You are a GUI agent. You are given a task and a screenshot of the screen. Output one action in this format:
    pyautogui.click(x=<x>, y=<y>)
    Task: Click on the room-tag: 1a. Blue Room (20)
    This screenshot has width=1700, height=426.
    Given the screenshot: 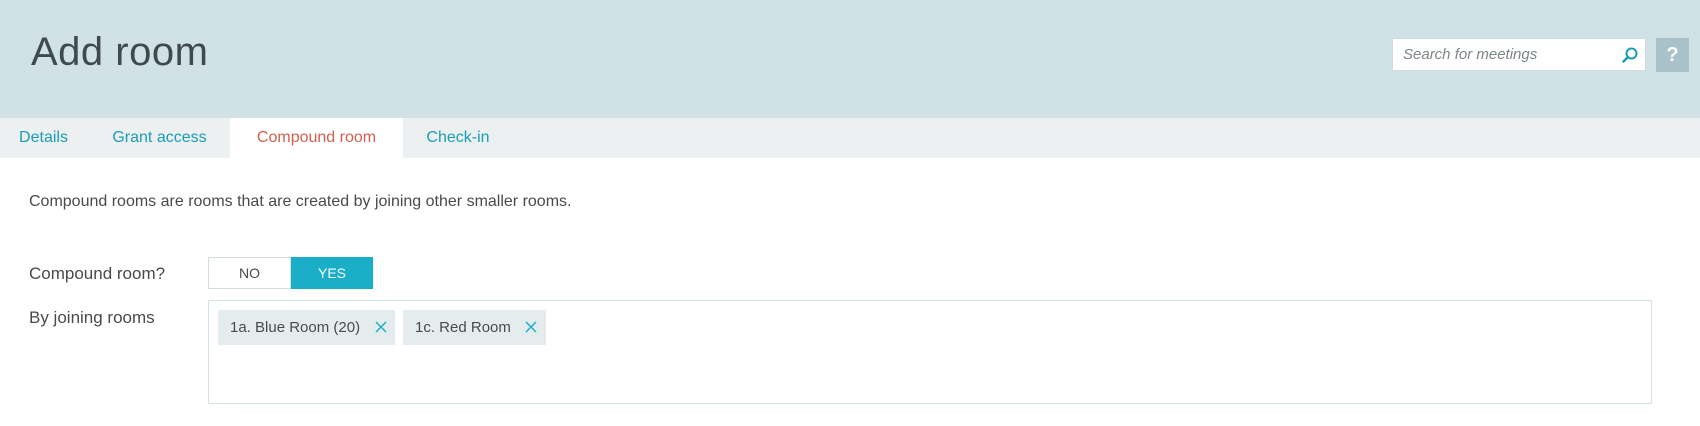 What is the action you would take?
    pyautogui.click(x=306, y=327)
    